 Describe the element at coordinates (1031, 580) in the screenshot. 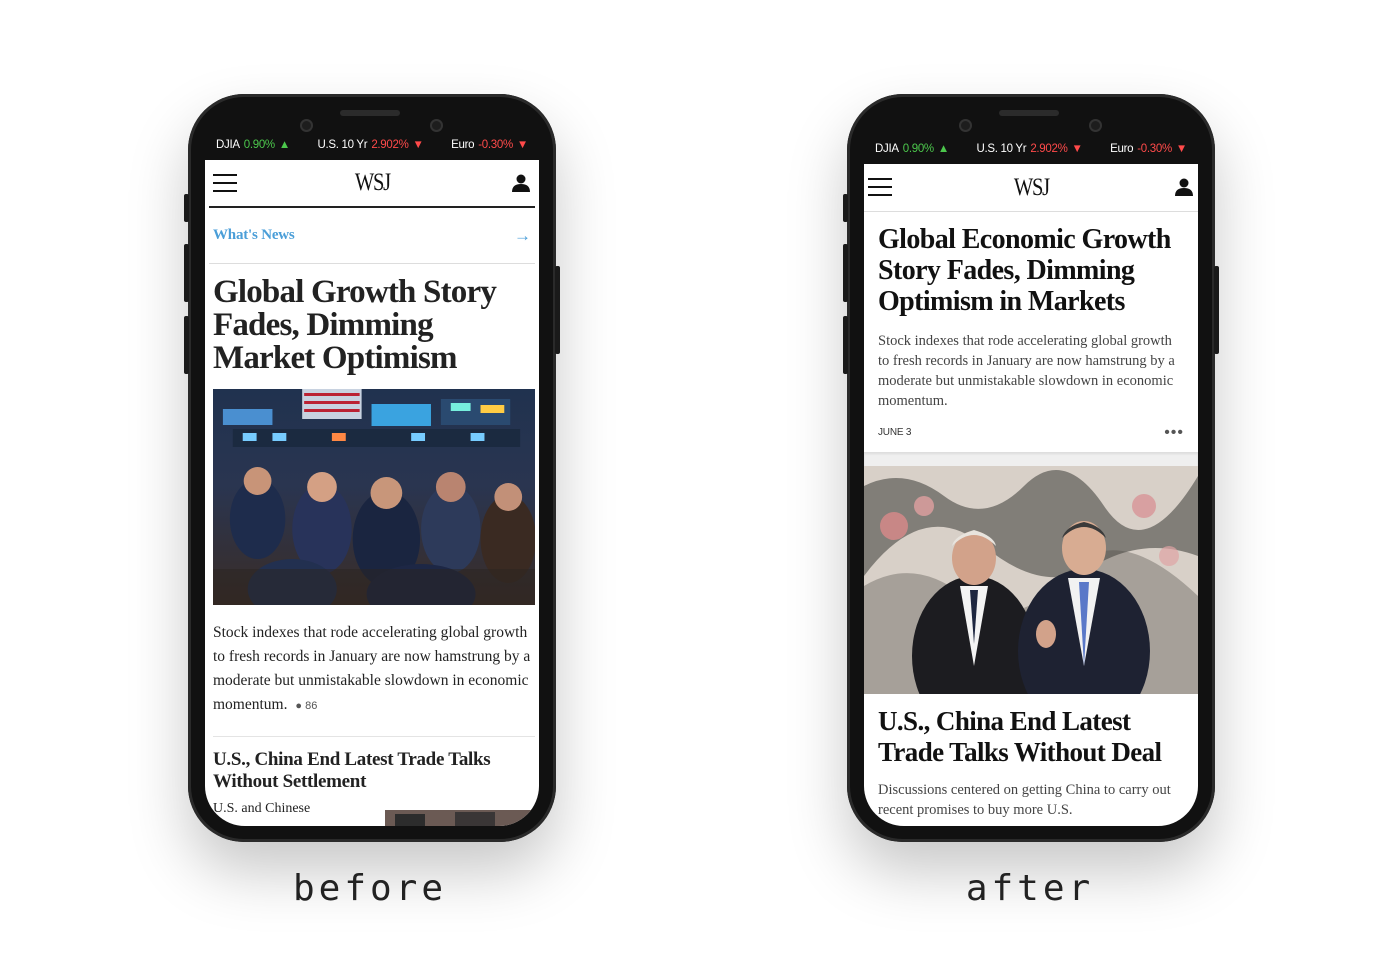

I see `trade-talks-photo` at that location.